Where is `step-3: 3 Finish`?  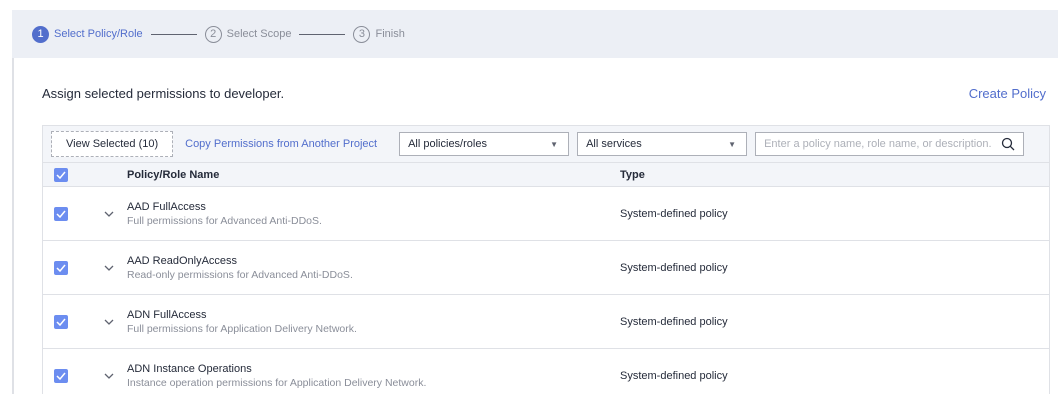 step-3: 3 Finish is located at coordinates (379, 34).